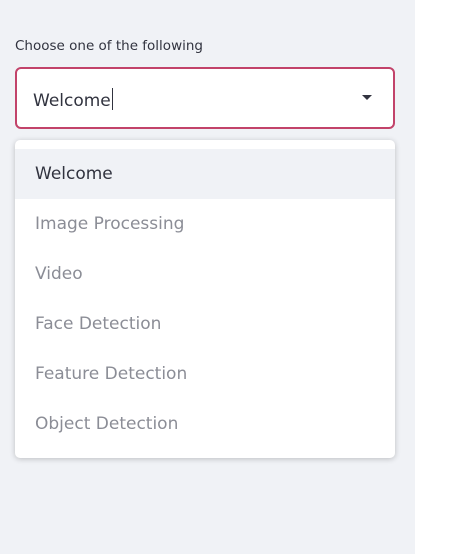 The width and height of the screenshot is (476, 554). I want to click on menu-item-welcome: Welcome, so click(205, 174).